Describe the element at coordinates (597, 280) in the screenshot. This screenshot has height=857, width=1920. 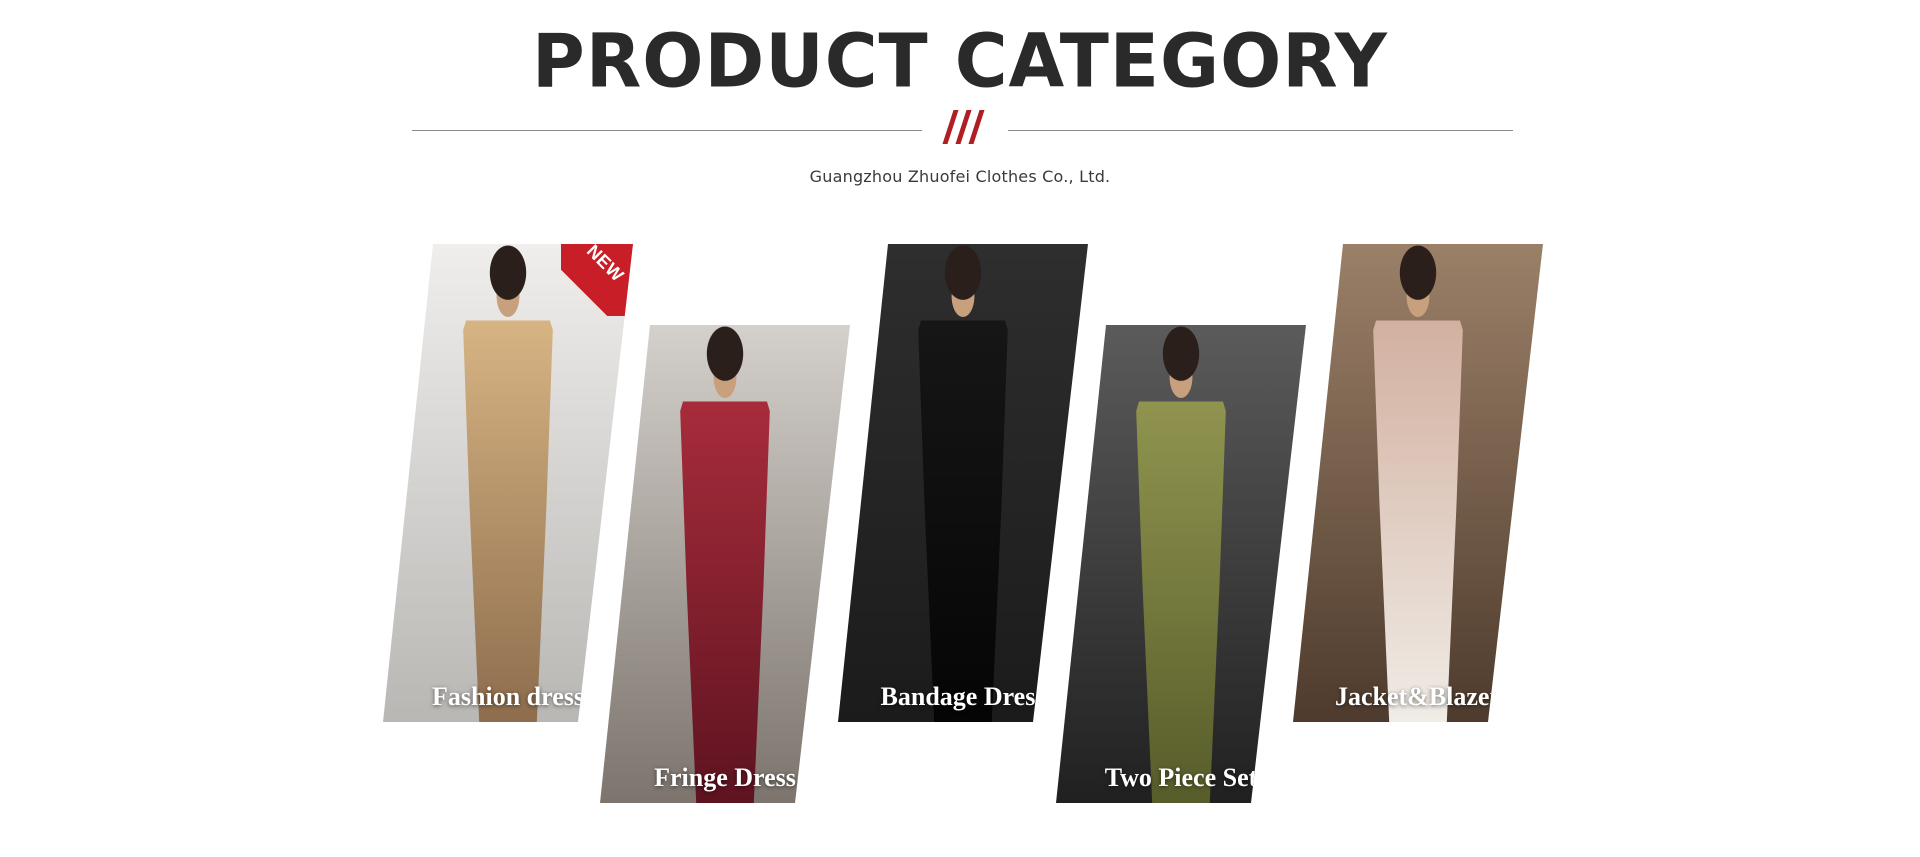
I see `new-badge: NEW` at that location.